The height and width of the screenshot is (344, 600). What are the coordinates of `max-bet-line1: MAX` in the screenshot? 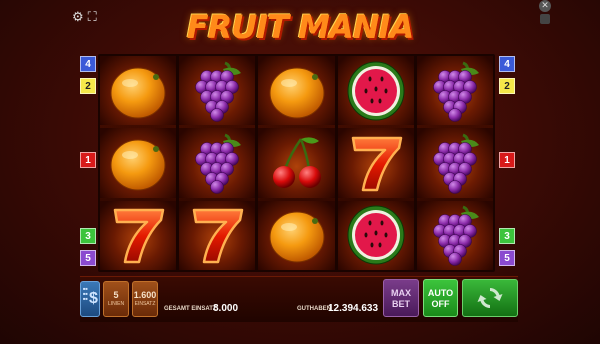 It's located at (401, 293).